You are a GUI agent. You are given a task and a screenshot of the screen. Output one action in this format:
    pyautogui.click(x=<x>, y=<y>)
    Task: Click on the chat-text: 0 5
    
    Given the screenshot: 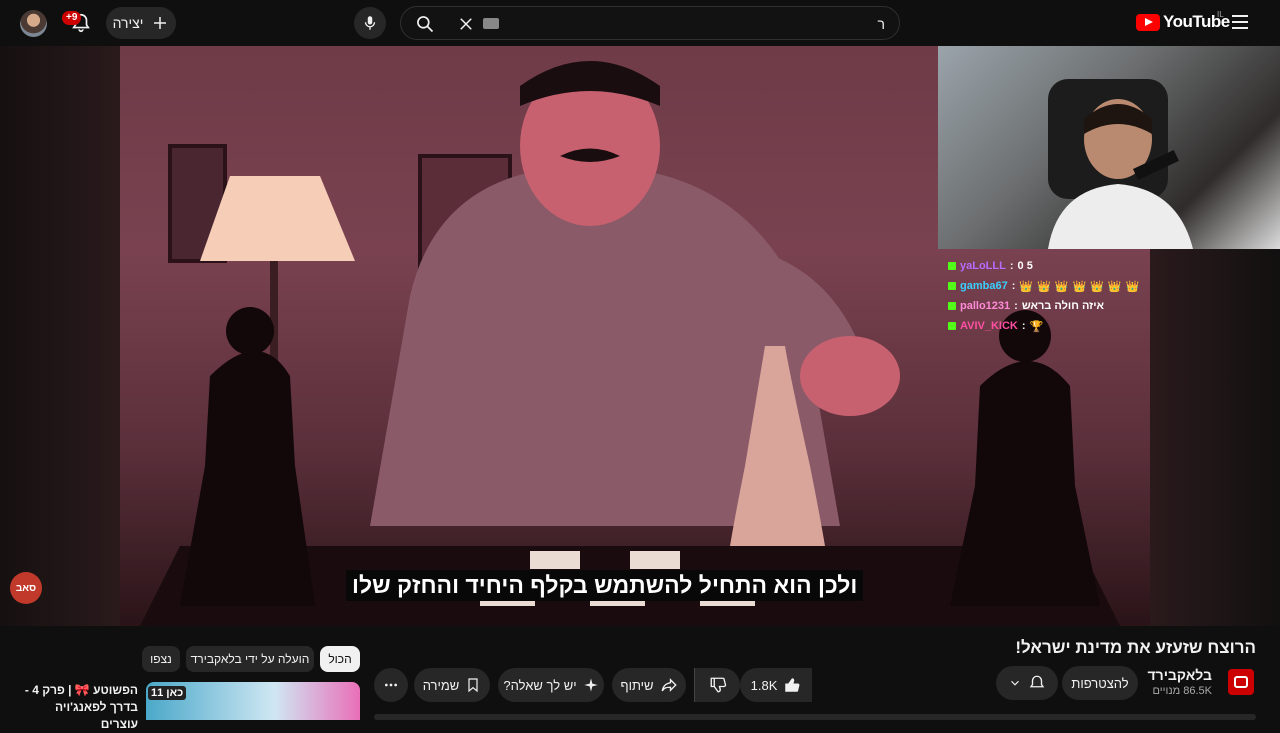 What is the action you would take?
    pyautogui.click(x=1025, y=266)
    